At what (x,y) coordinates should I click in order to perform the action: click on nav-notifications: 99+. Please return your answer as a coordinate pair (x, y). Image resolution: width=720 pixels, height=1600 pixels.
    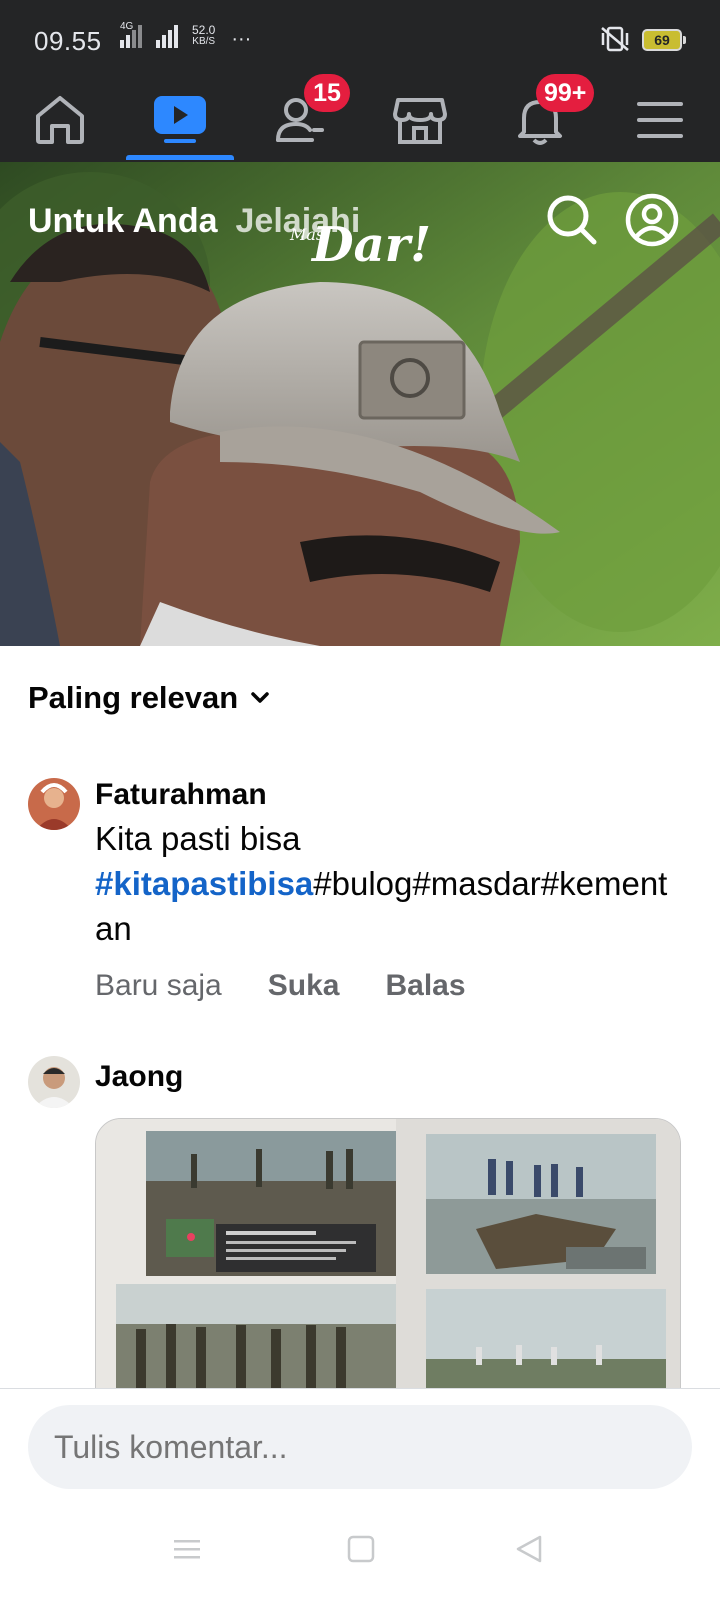
    Looking at the image, I should click on (540, 117).